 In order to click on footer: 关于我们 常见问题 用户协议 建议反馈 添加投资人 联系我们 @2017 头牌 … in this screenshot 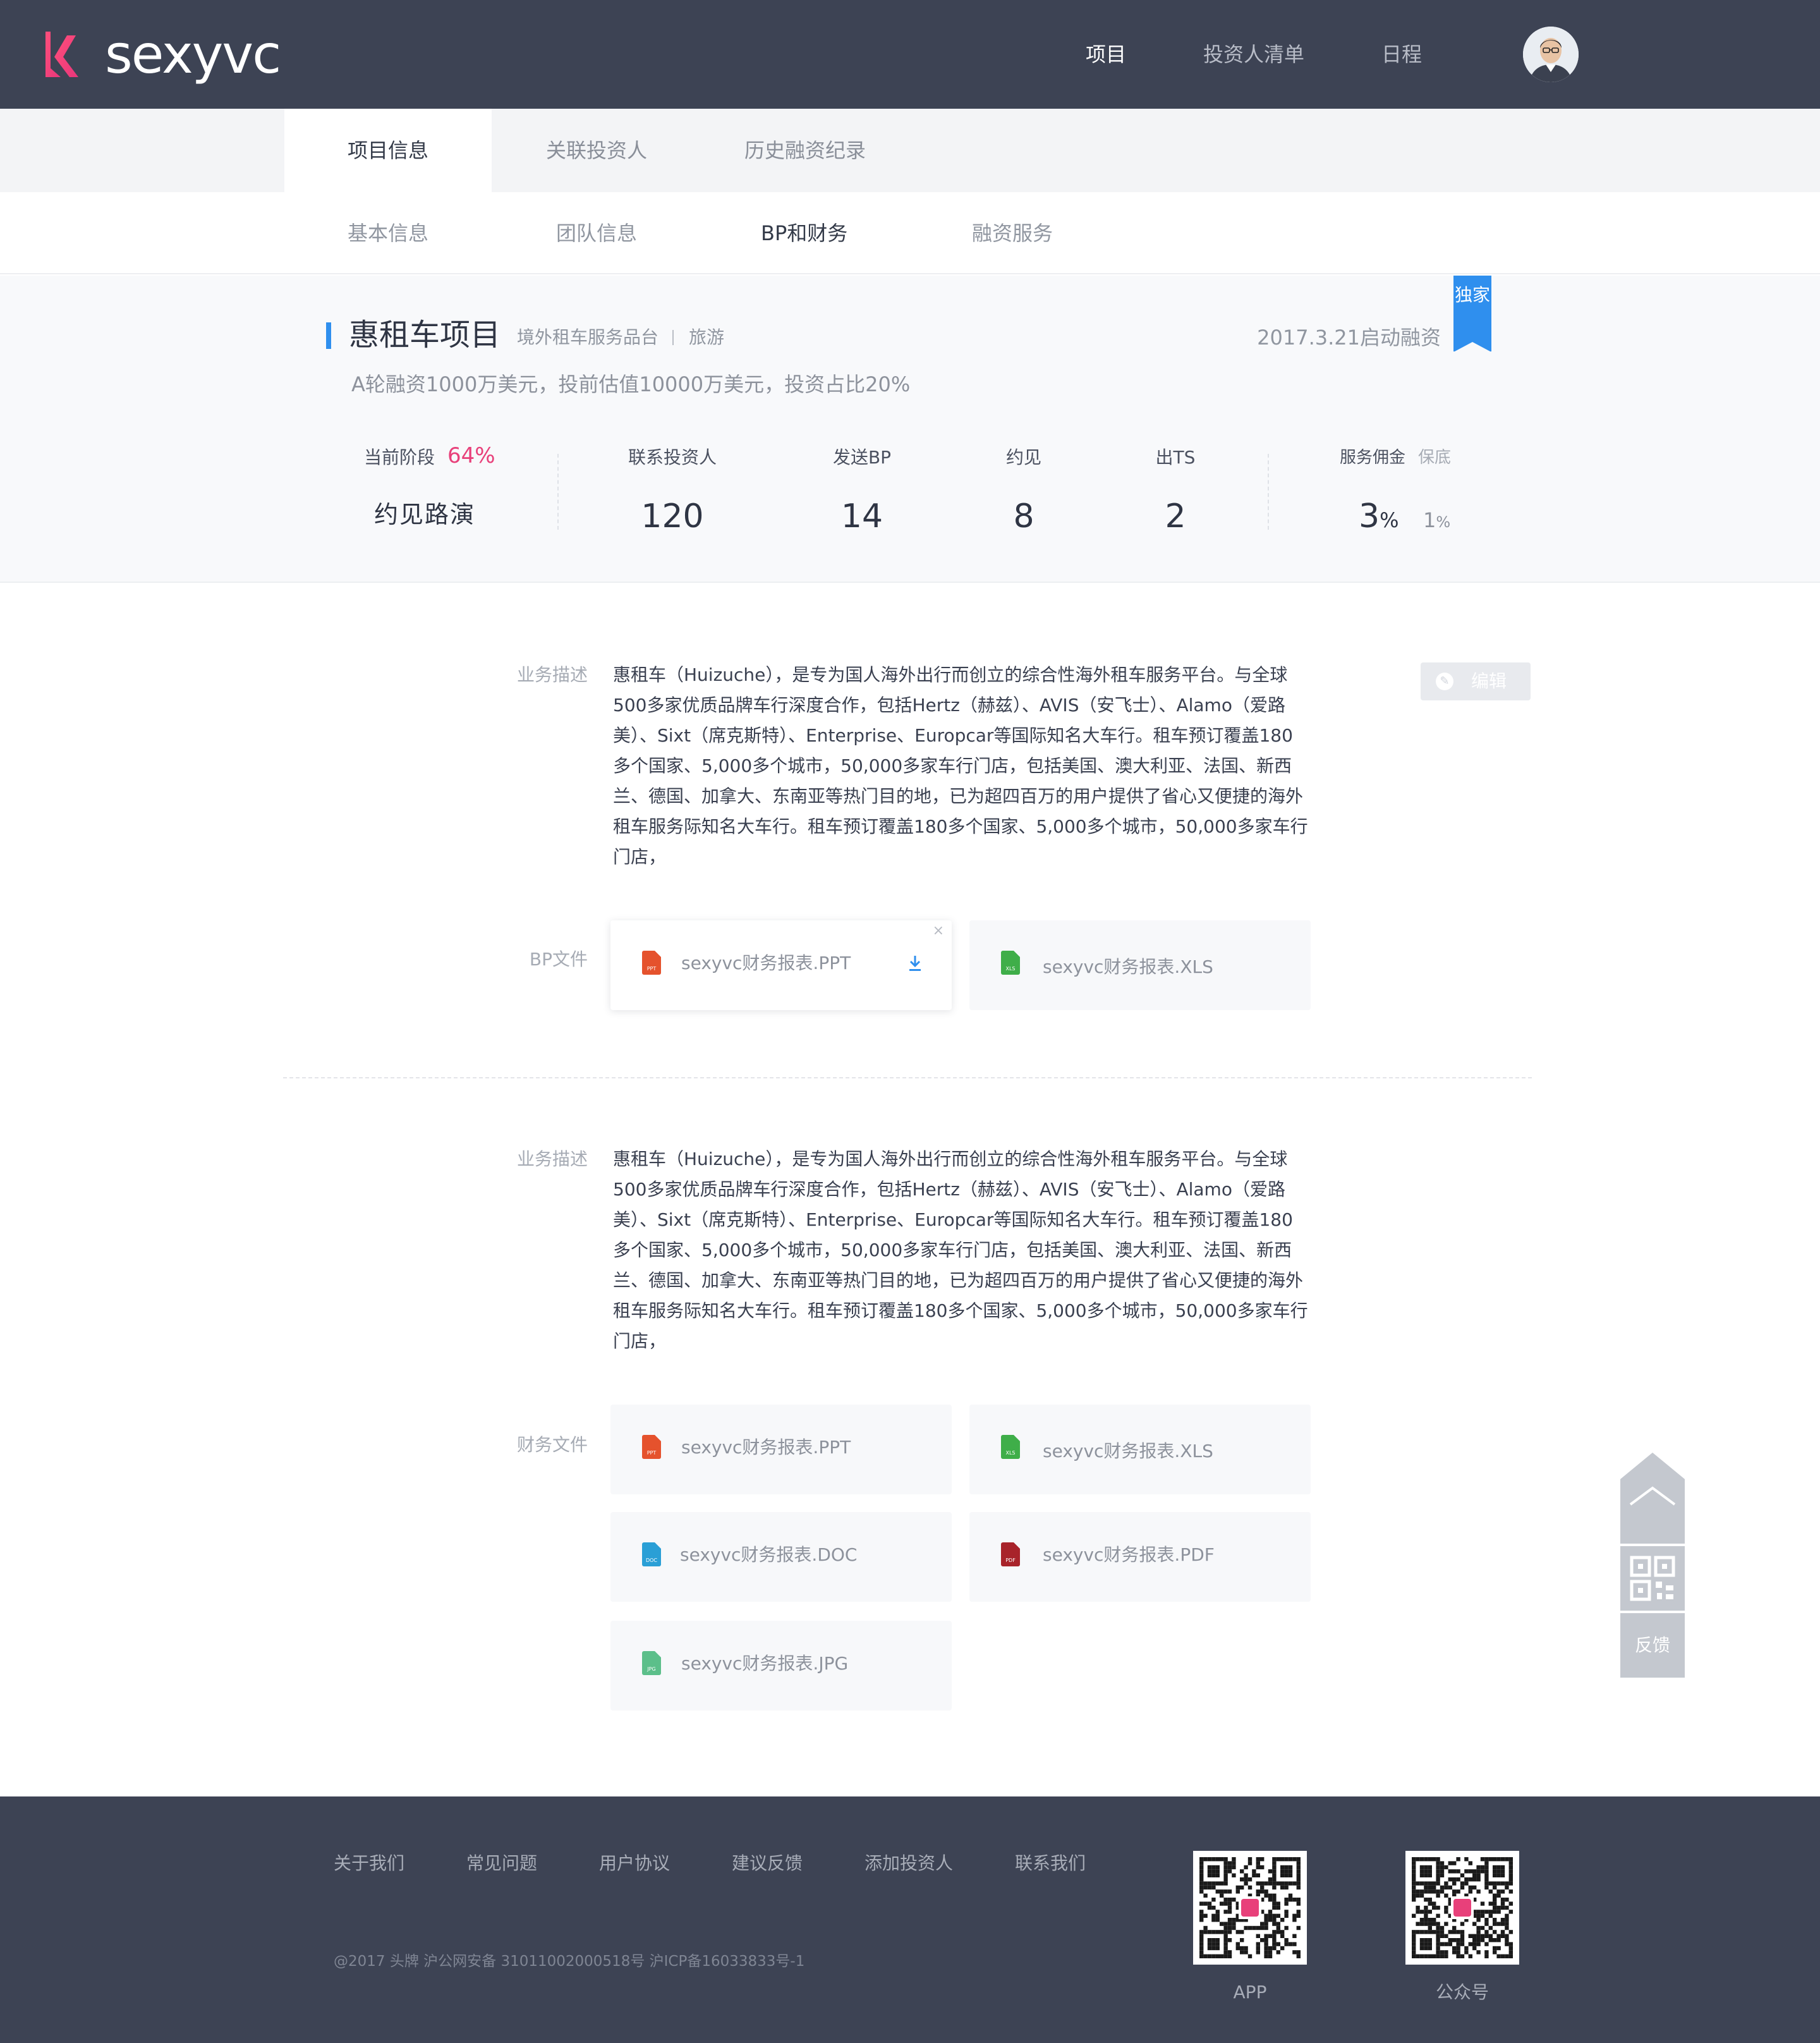, I will do `click(910, 1919)`.